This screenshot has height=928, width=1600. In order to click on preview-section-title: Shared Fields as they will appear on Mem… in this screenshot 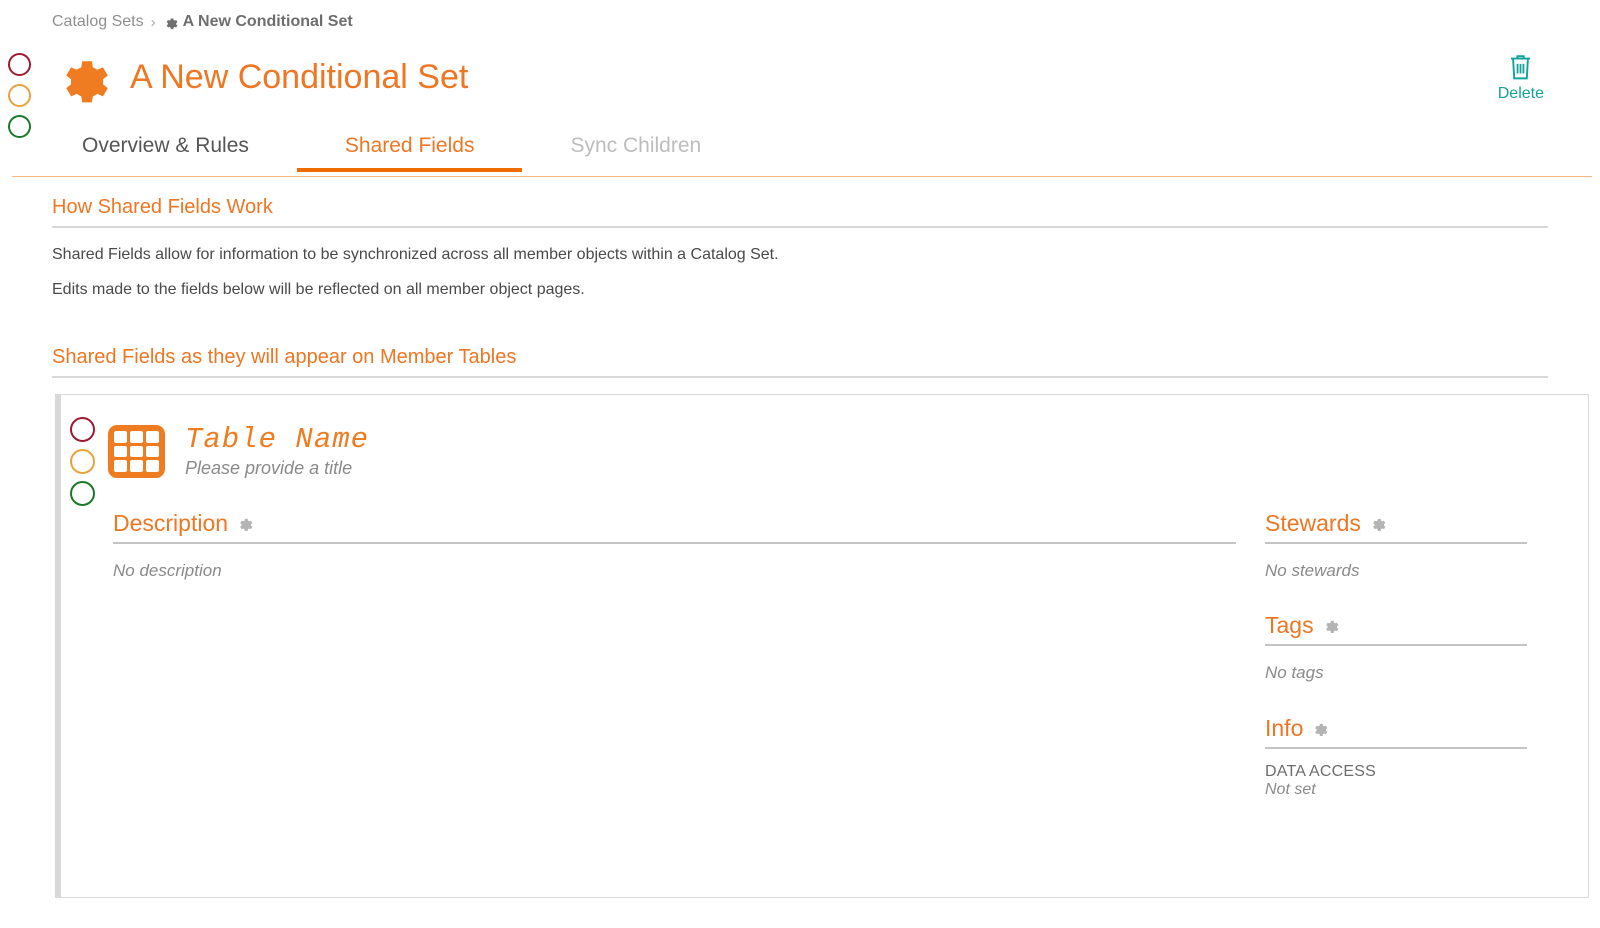, I will do `click(284, 357)`.